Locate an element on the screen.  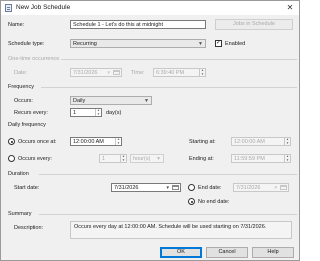
occurs-label: Occurs: is located at coordinates (23, 101).